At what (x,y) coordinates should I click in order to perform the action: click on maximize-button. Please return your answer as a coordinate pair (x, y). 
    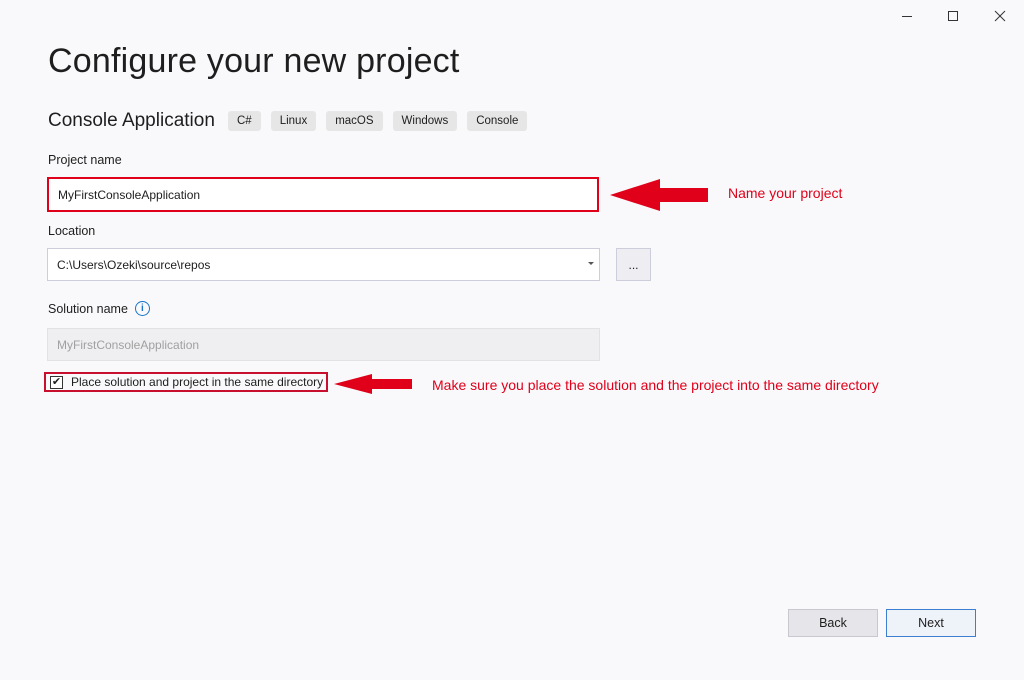
    Looking at the image, I should click on (953, 16).